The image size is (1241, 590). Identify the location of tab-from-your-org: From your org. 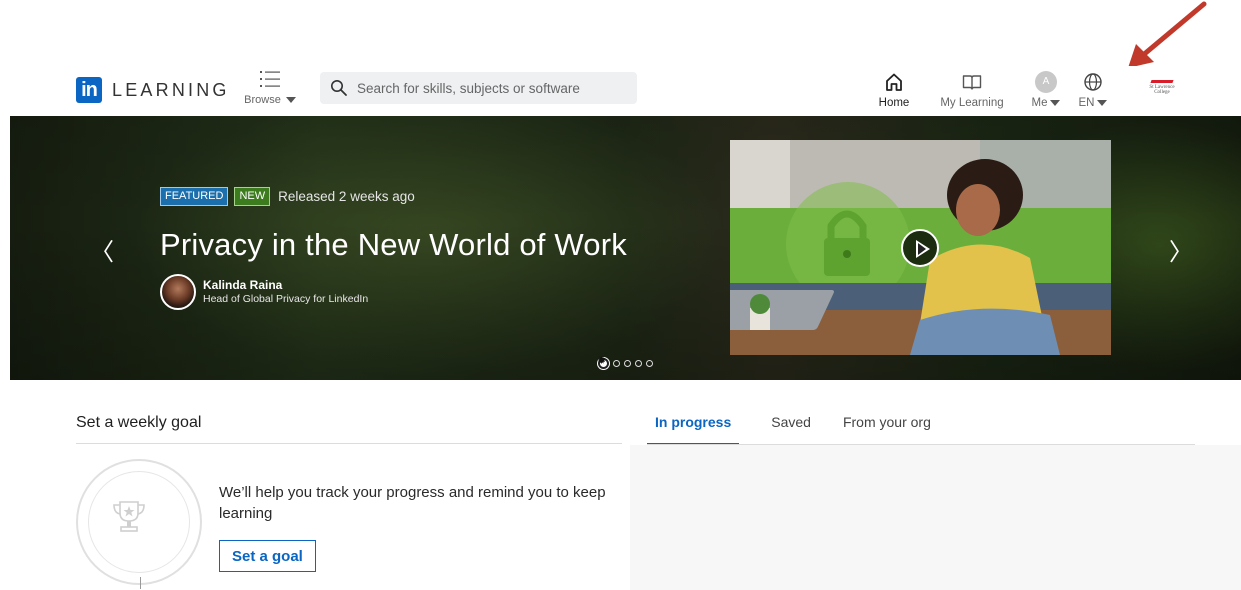
(887, 429).